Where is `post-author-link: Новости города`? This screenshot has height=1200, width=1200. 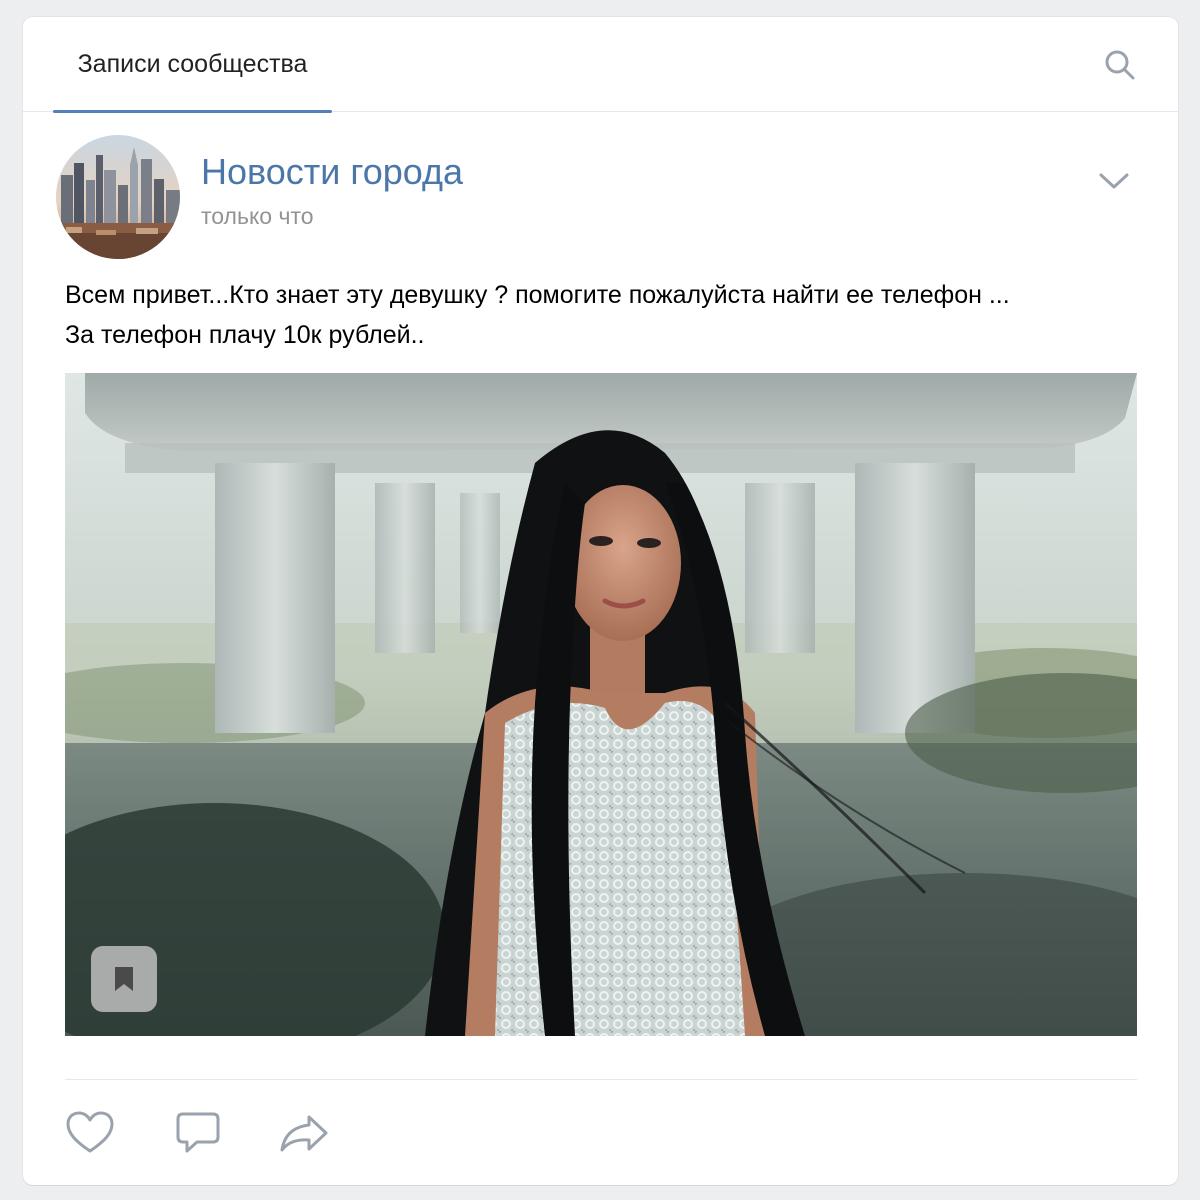 post-author-link: Новости города is located at coordinates (332, 172).